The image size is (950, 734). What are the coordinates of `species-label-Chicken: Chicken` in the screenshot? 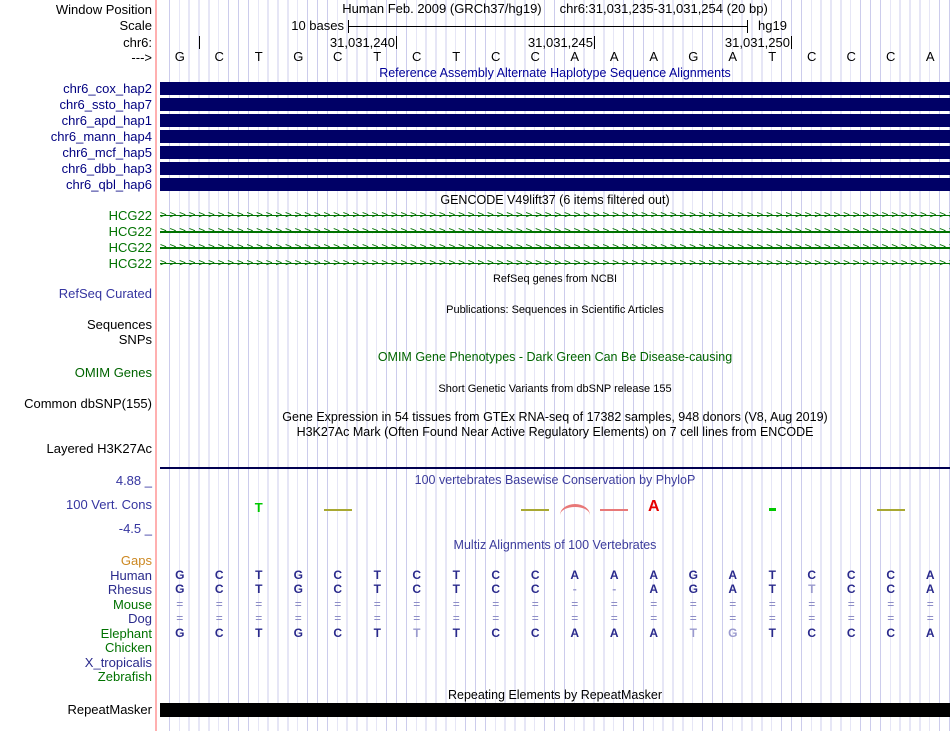 It's located at (128, 647).